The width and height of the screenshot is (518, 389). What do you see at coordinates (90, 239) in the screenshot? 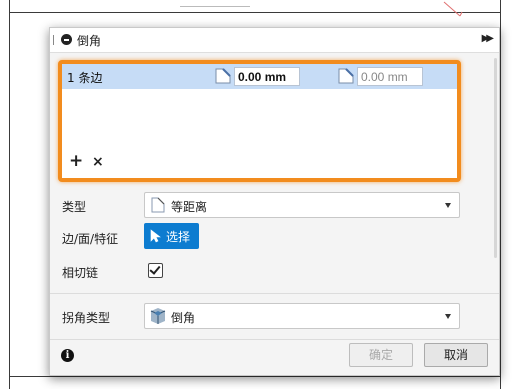
I see `edge-face-feature-label: 边/面/特征` at bounding box center [90, 239].